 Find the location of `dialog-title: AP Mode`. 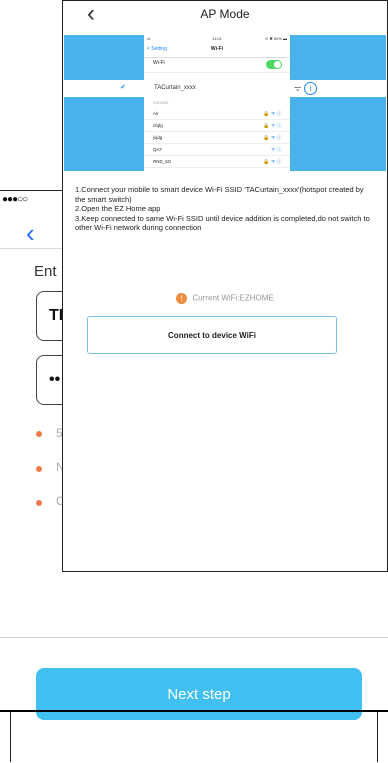

dialog-title: AP Mode is located at coordinates (225, 14).